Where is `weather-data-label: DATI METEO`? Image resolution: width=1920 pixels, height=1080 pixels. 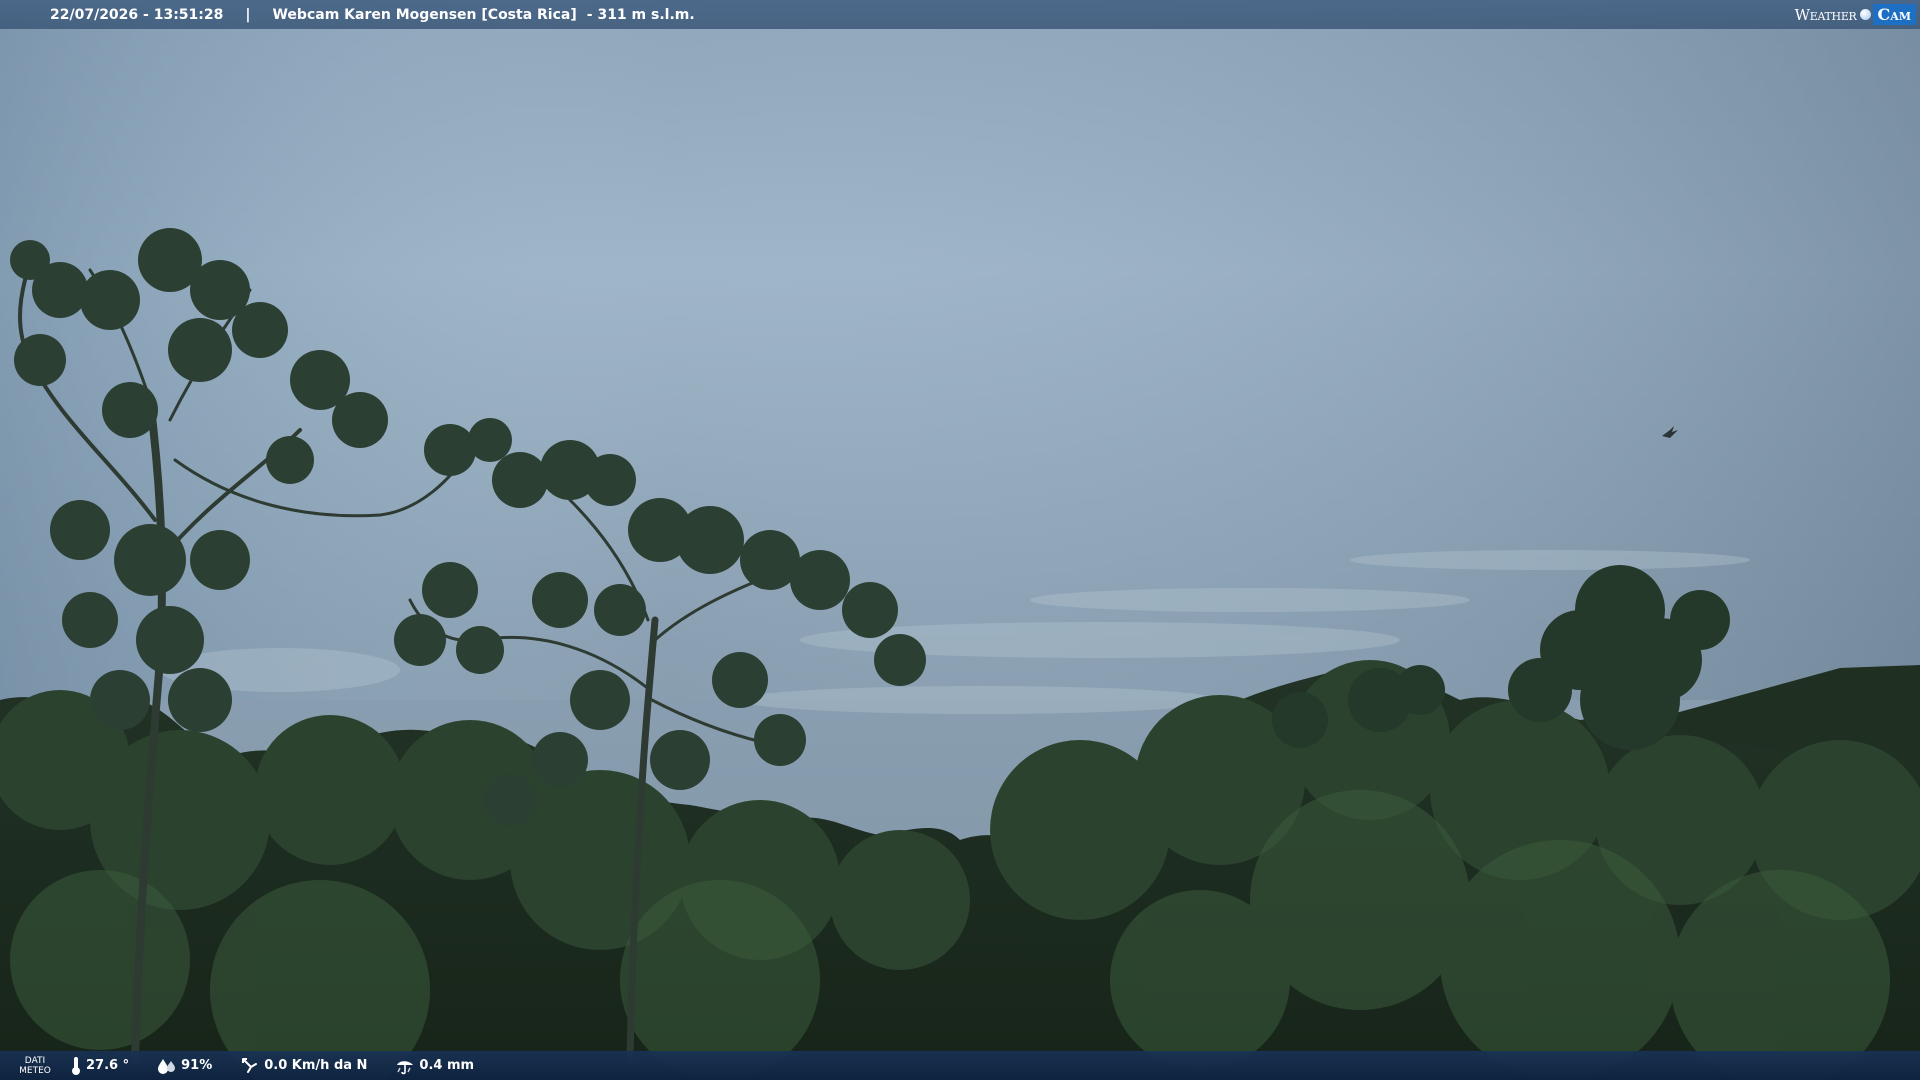 weather-data-label: DATI METEO is located at coordinates (35, 1066).